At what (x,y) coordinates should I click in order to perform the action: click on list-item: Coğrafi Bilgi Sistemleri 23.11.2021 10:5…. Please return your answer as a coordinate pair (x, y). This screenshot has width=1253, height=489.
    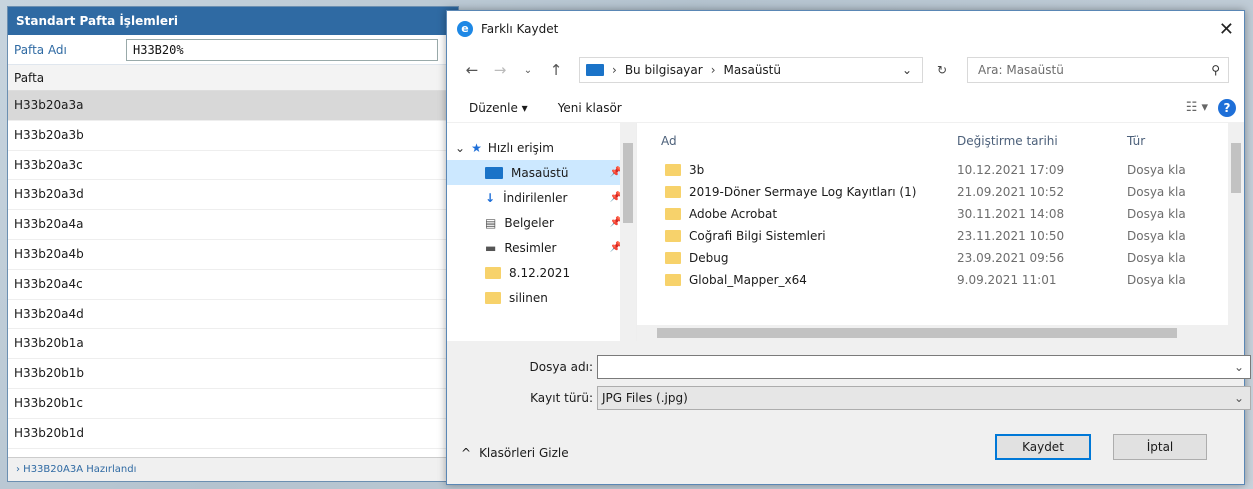
    Looking at the image, I should click on (940, 236).